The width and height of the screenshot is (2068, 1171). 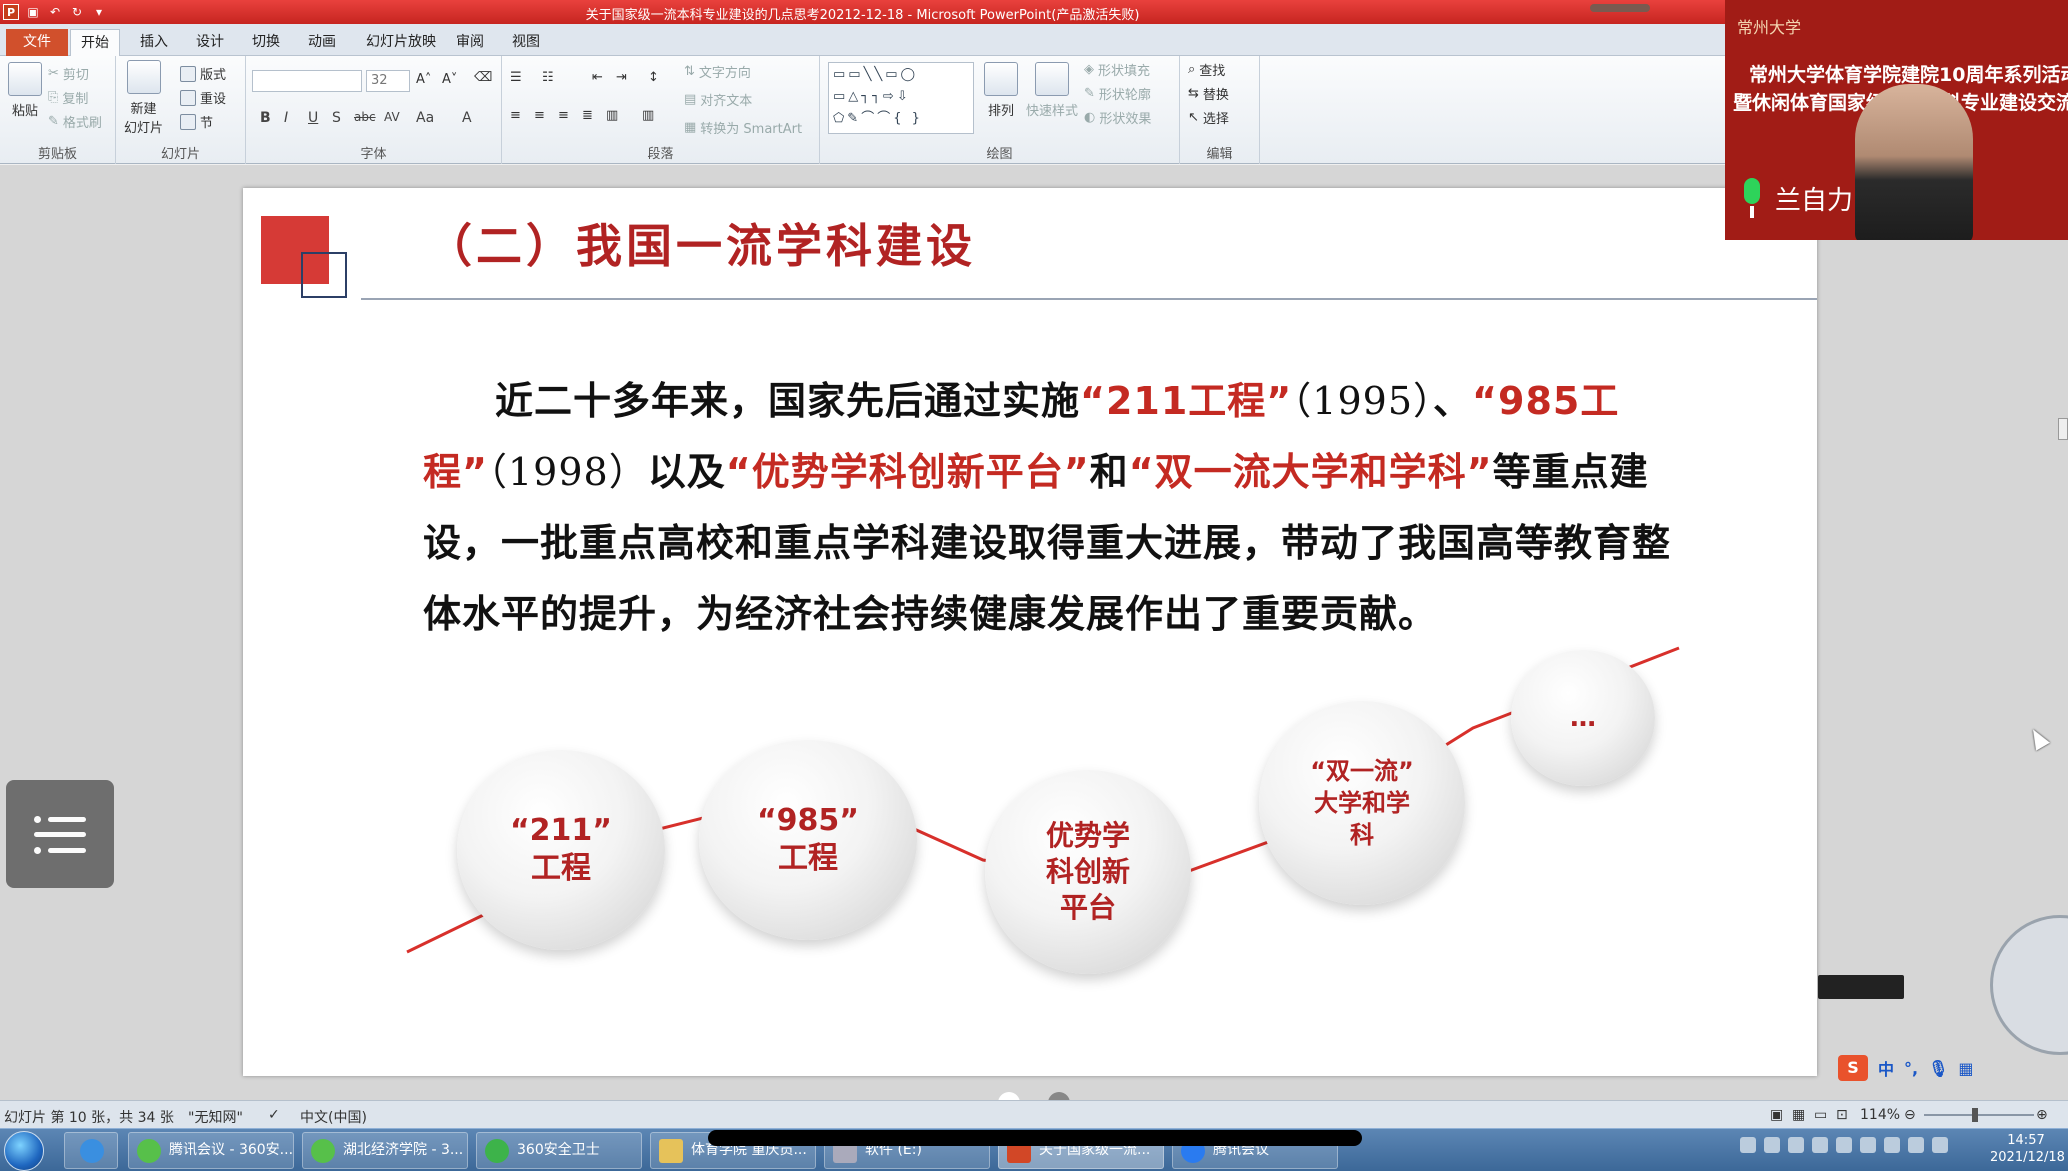 What do you see at coordinates (388, 81) in the screenshot?
I see `font-size-select: 32` at bounding box center [388, 81].